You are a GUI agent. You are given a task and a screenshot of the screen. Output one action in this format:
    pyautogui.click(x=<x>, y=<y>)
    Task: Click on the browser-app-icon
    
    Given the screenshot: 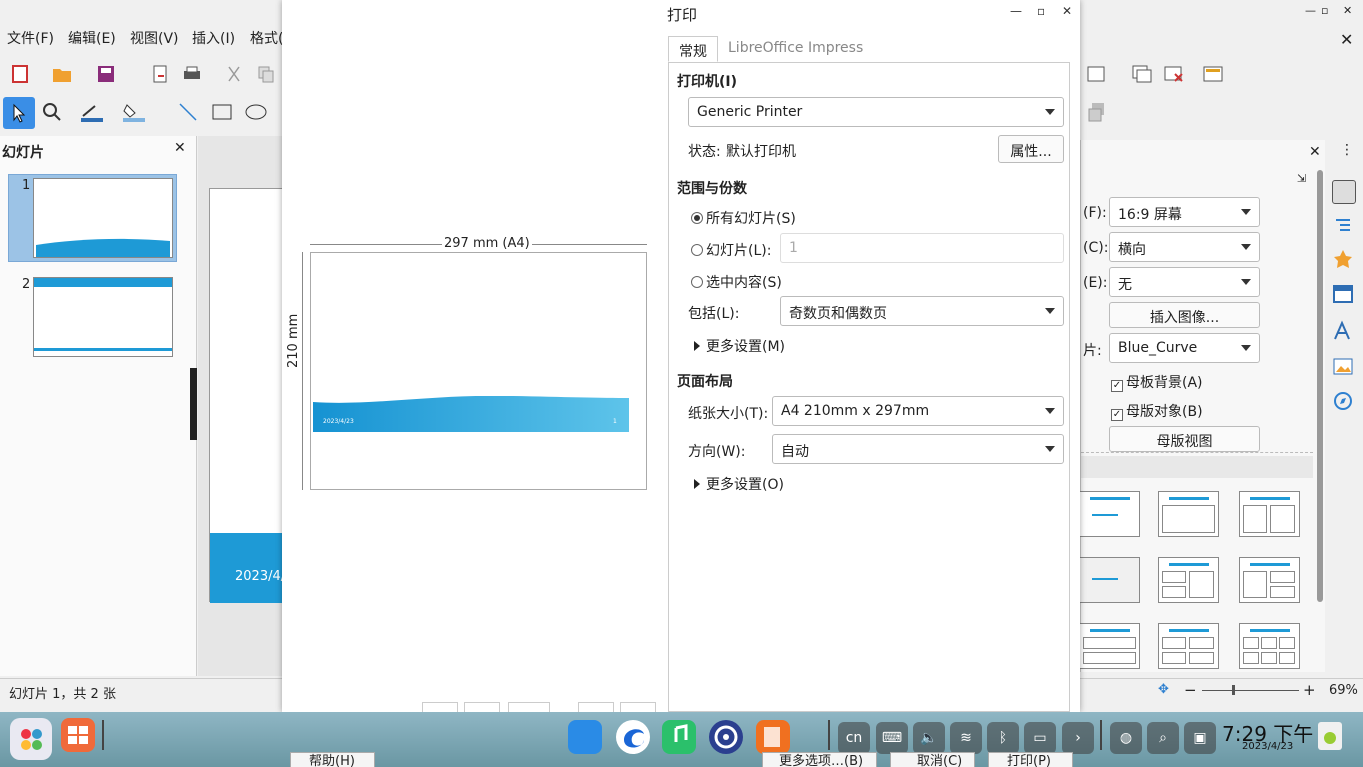 What is the action you would take?
    pyautogui.click(x=633, y=737)
    